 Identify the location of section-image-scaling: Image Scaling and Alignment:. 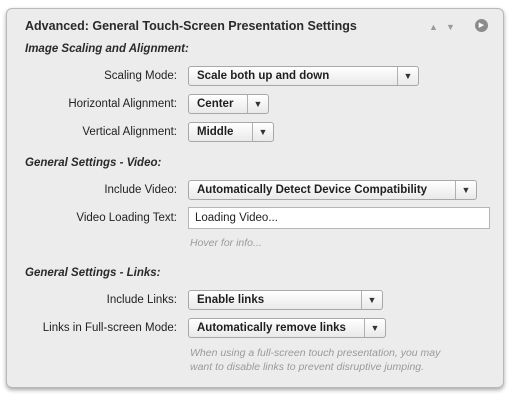
(107, 49).